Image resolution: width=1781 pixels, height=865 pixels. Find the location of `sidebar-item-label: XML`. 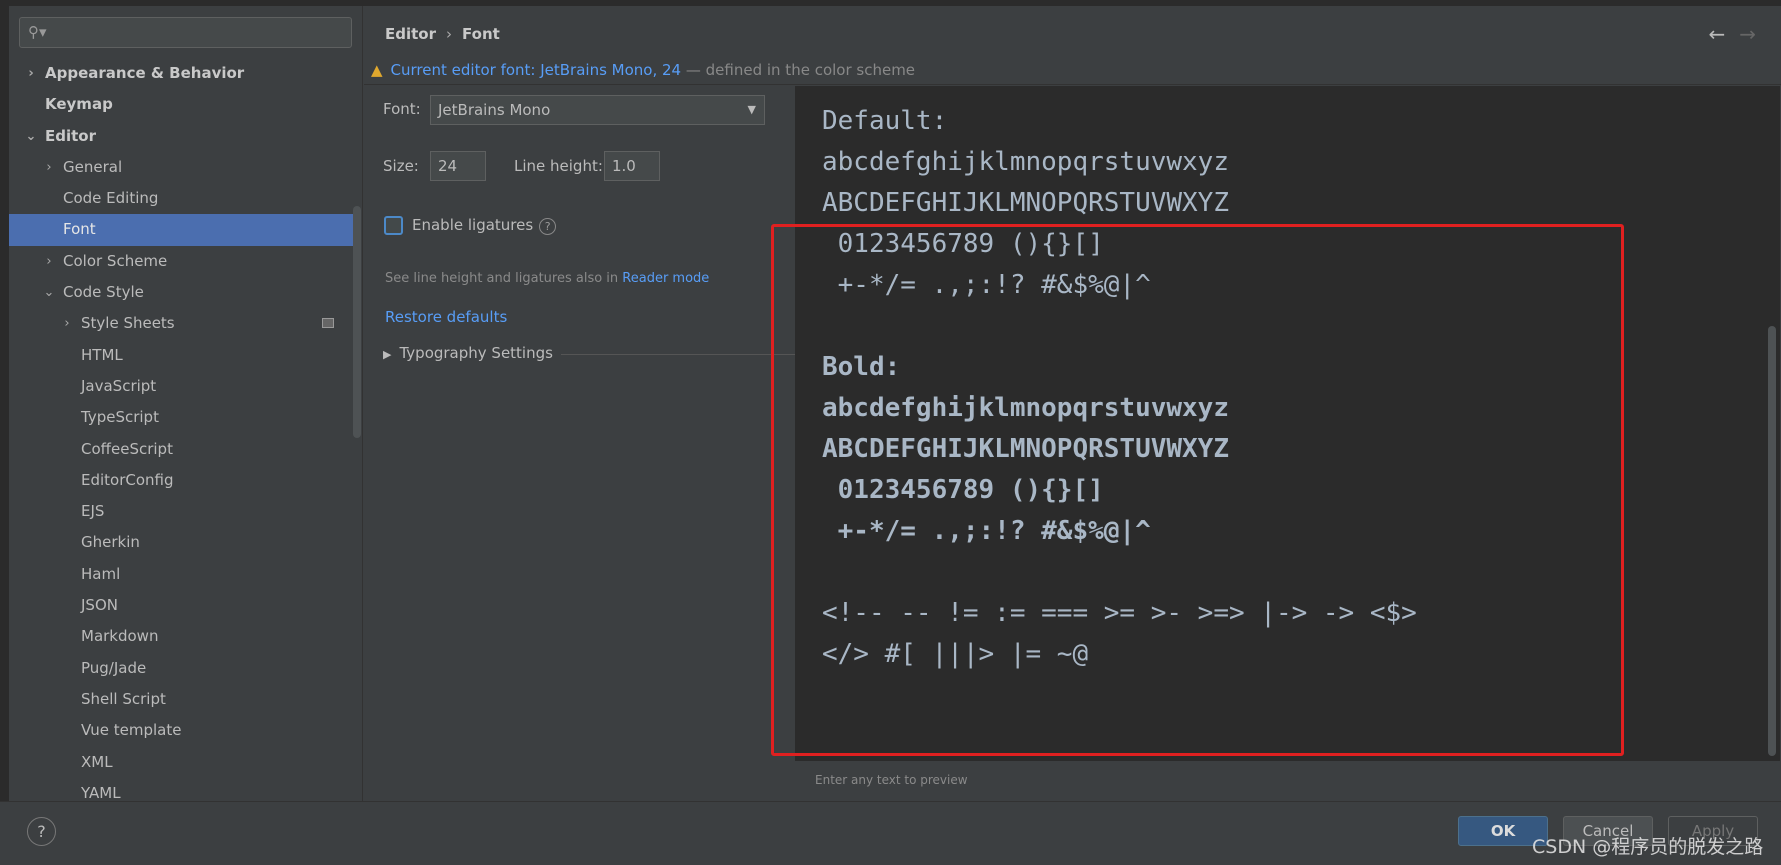

sidebar-item-label: XML is located at coordinates (97, 761).